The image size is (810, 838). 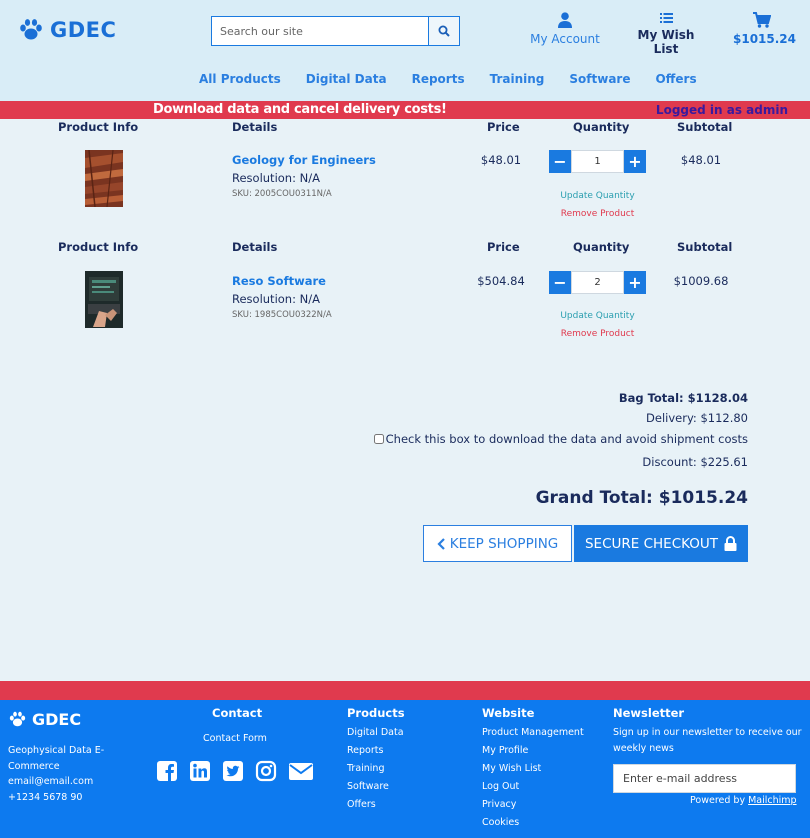 I want to click on linkedin-icon, so click(x=200, y=771).